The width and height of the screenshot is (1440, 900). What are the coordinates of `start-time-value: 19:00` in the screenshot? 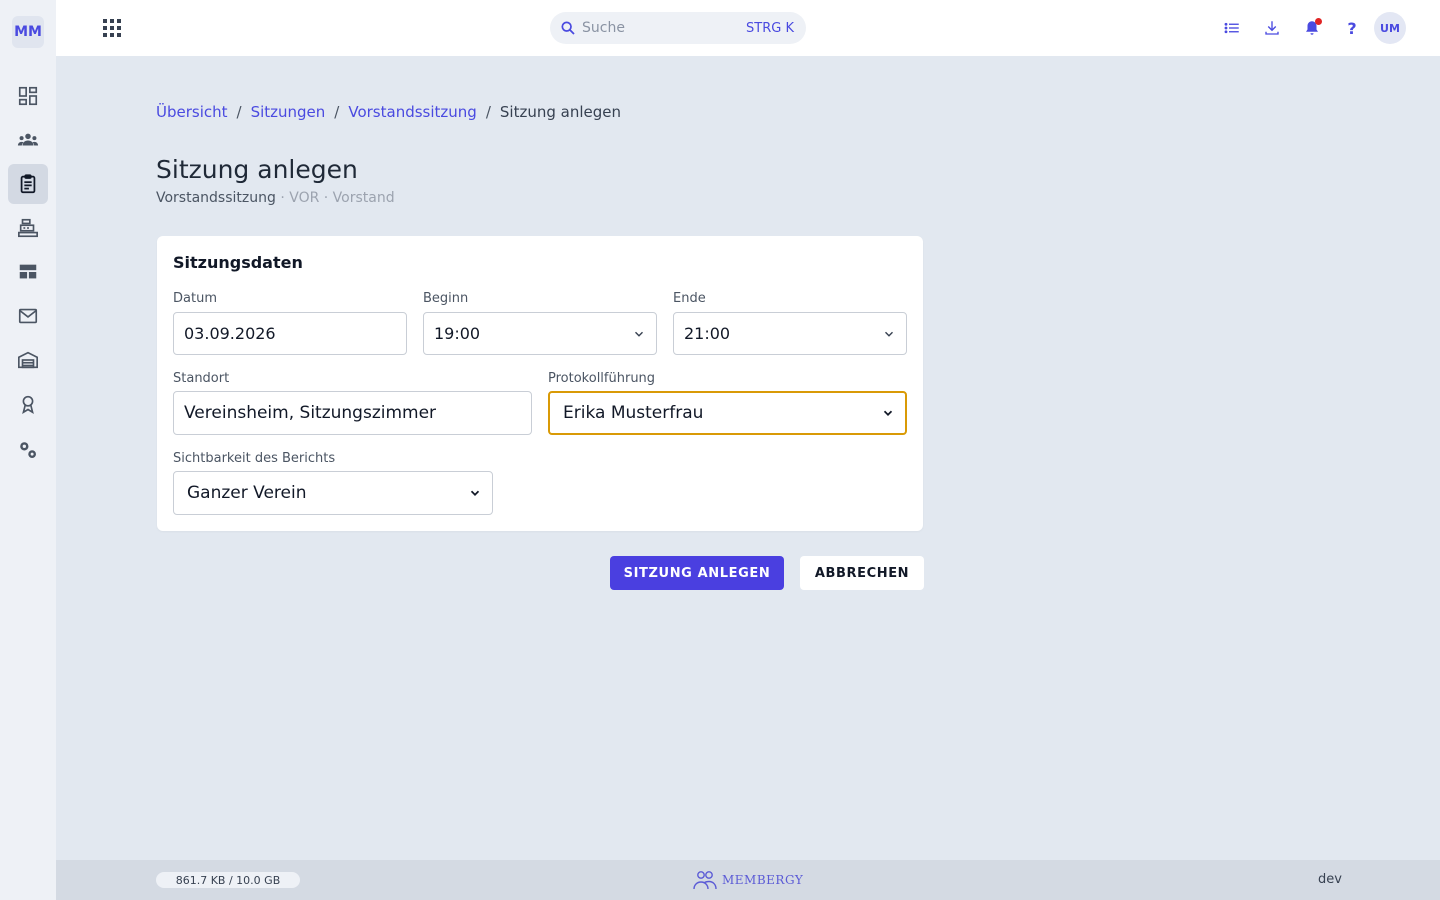 It's located at (457, 333).